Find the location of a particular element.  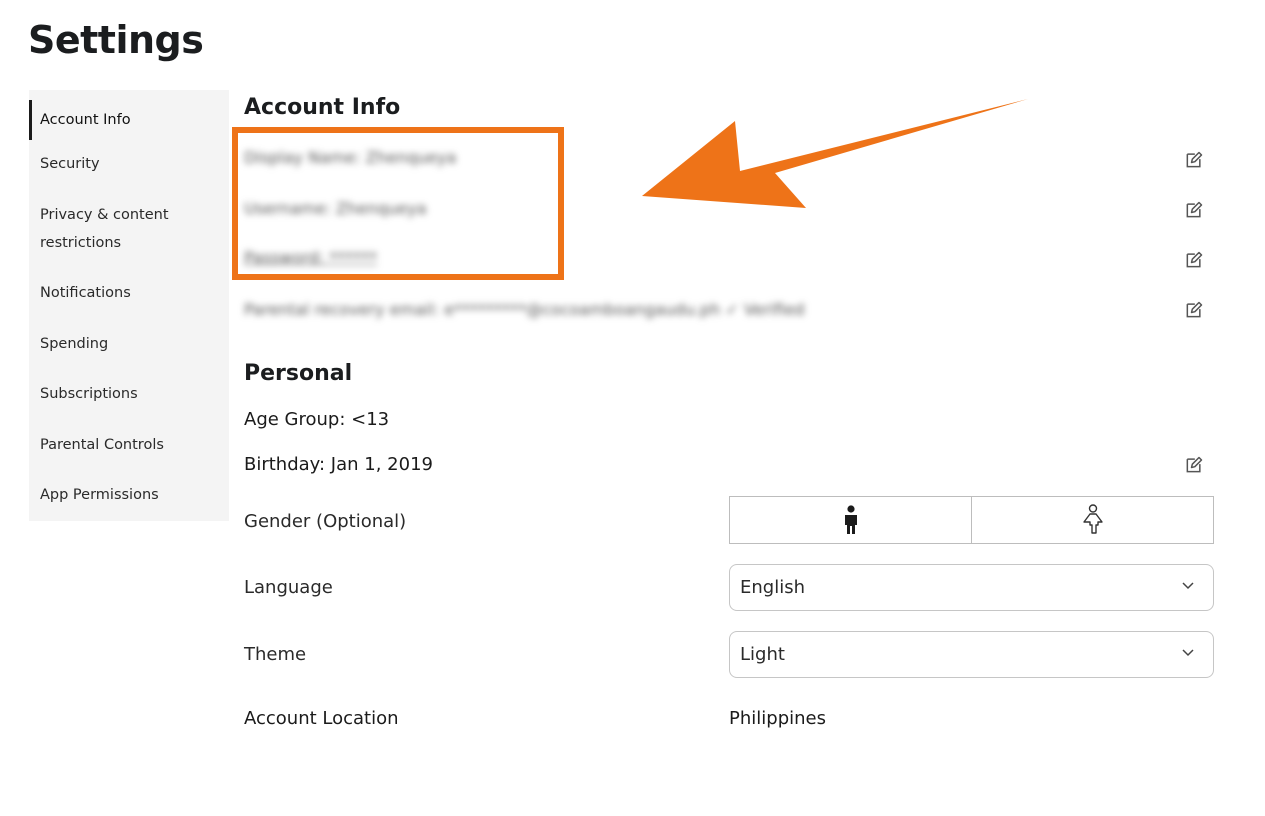

gender-female-button is located at coordinates (1092, 520).